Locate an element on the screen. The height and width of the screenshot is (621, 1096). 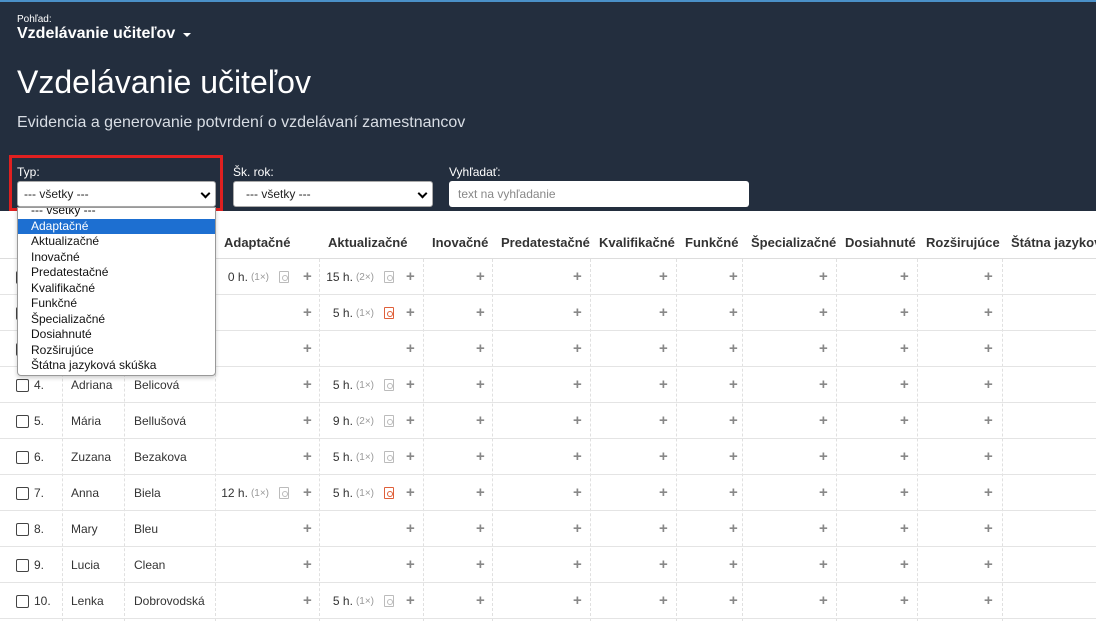
col-dosiahnute: Dosiahnuté is located at coordinates (880, 242).